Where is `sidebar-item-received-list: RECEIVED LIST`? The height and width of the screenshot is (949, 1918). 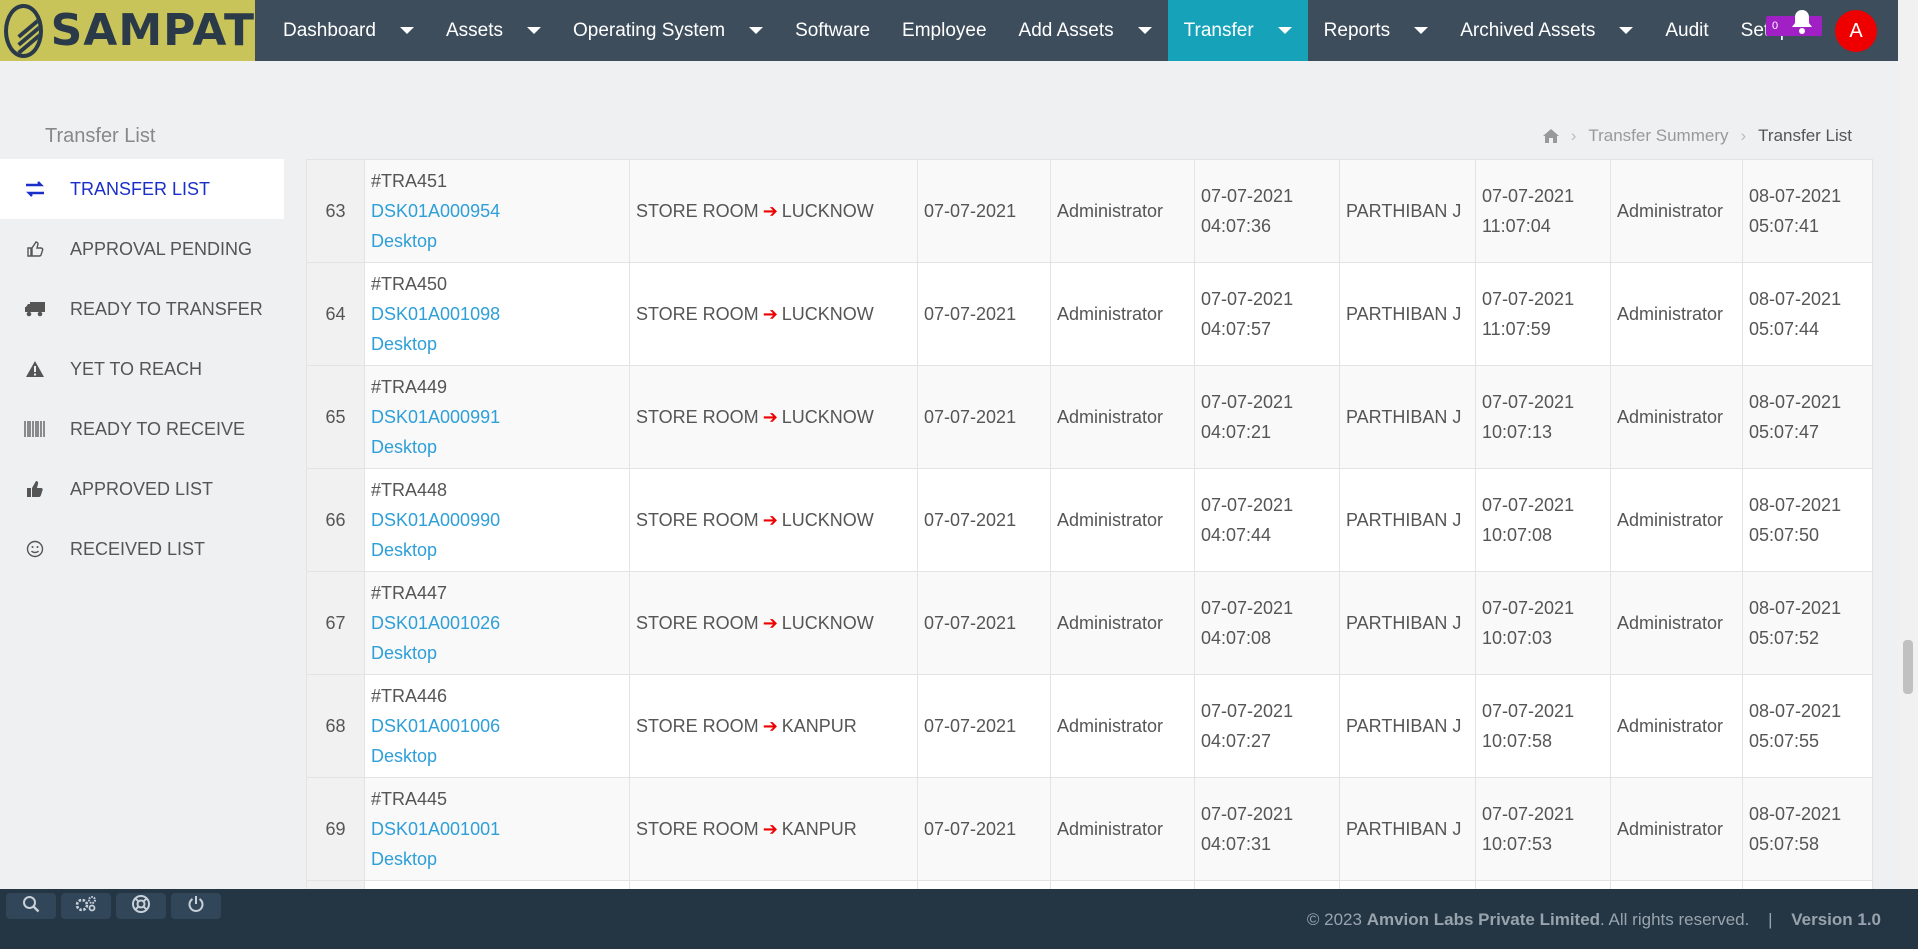 sidebar-item-received-list: RECEIVED LIST is located at coordinates (142, 549).